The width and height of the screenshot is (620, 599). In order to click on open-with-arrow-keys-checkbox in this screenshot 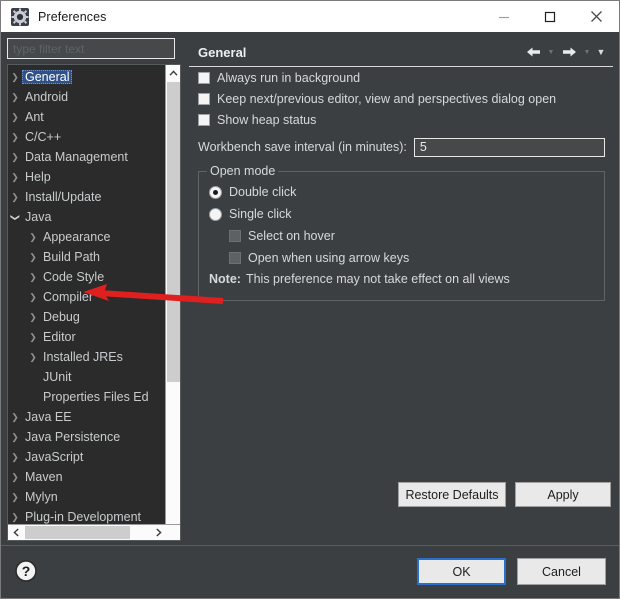, I will do `click(235, 258)`.